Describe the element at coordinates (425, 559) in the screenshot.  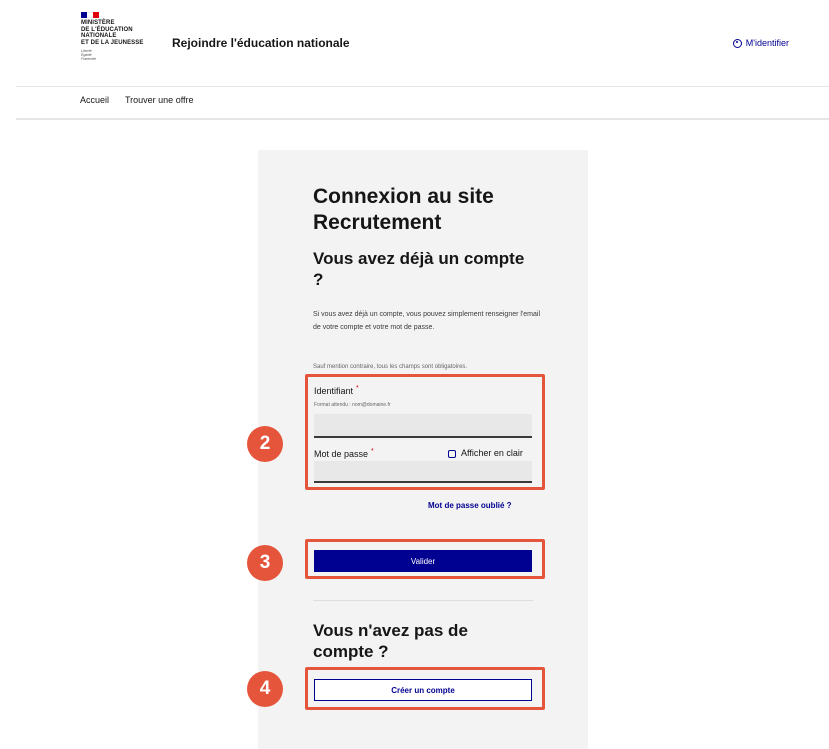
I see `highlight-submit` at that location.